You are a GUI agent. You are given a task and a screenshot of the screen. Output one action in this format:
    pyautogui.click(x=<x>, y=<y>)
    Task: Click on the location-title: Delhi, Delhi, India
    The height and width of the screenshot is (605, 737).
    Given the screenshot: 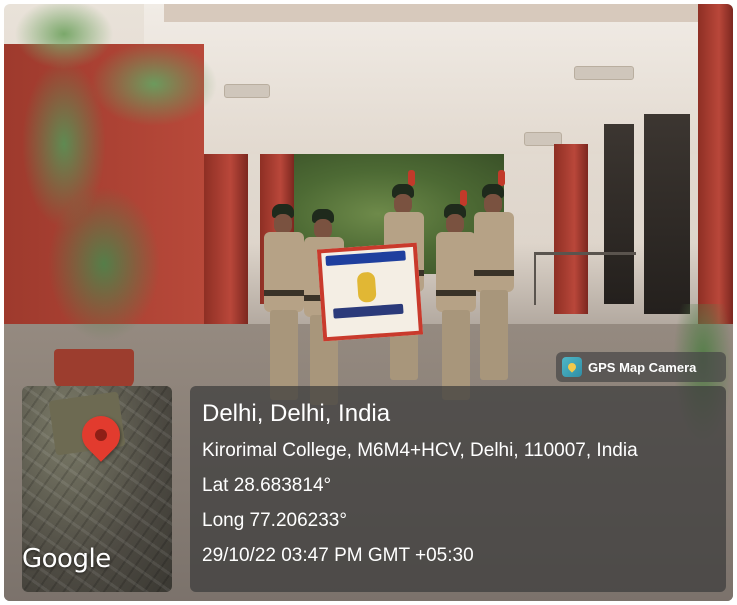 What is the action you would take?
    pyautogui.click(x=296, y=413)
    